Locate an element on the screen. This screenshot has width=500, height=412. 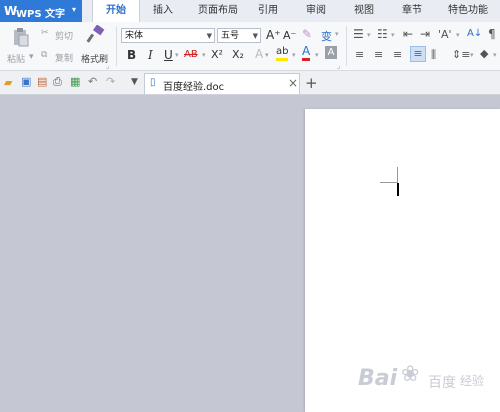
superscript-button: X² is located at coordinates (217, 54).